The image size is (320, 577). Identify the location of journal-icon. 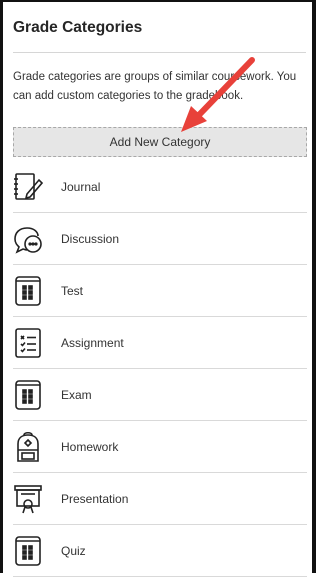
(28, 187).